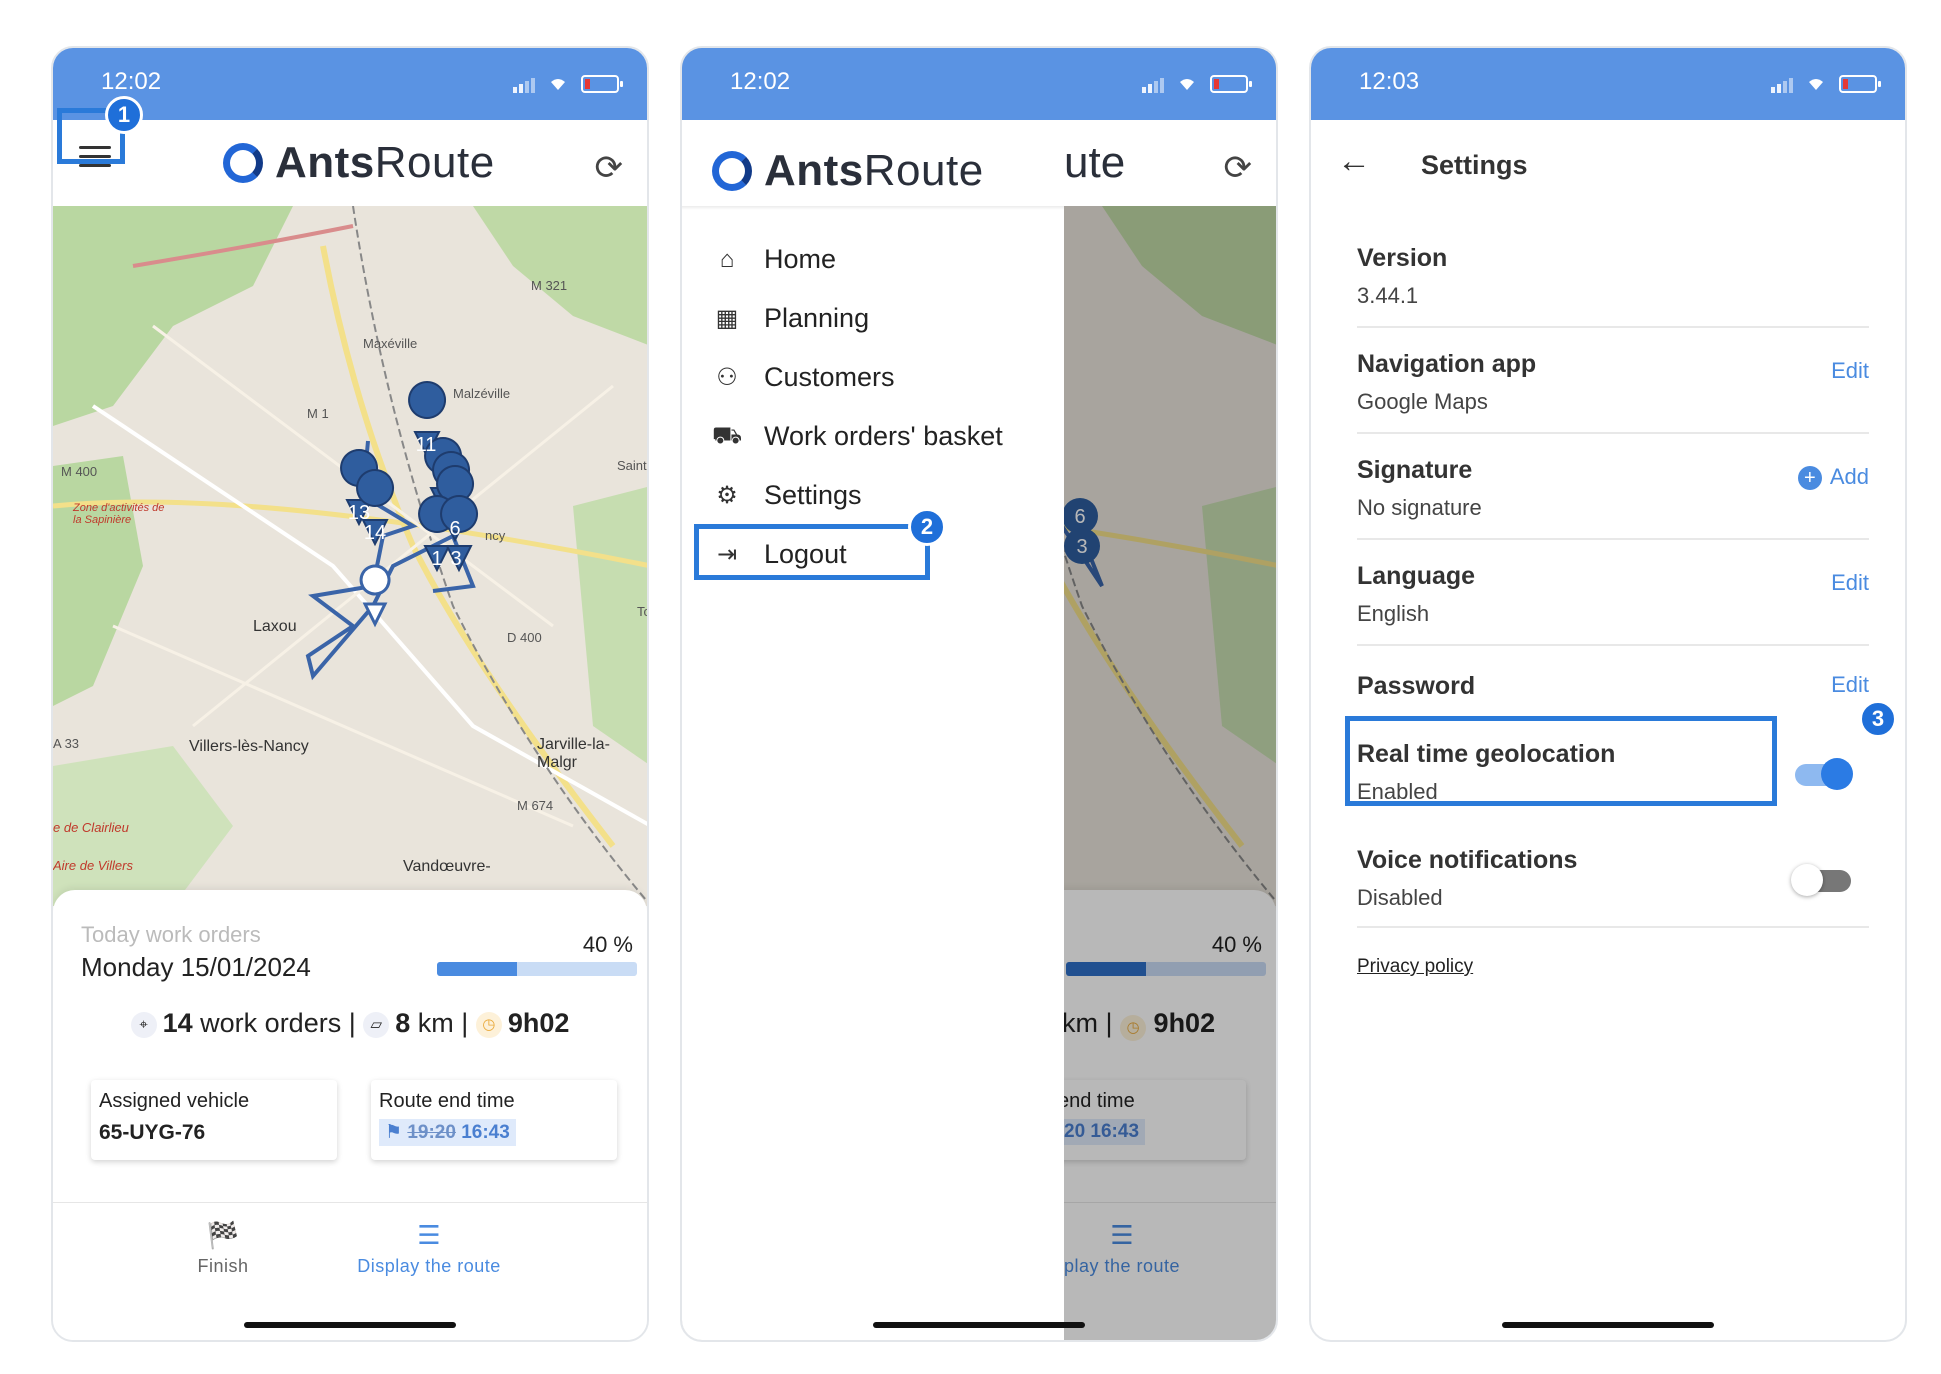 Image resolution: width=1941 pixels, height=1374 pixels. Describe the element at coordinates (177, 1023) in the screenshot. I see `work-orders-count: 14` at that location.